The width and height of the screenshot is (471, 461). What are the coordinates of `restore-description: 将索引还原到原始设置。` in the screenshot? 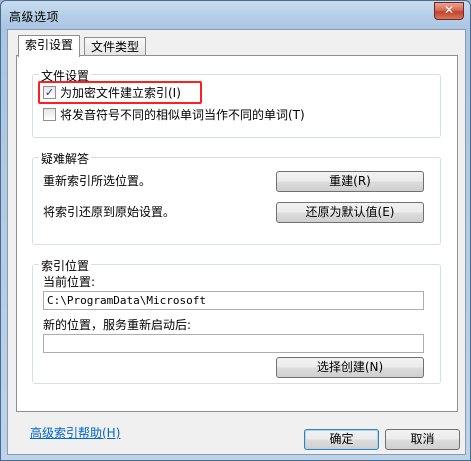 It's located at (109, 212).